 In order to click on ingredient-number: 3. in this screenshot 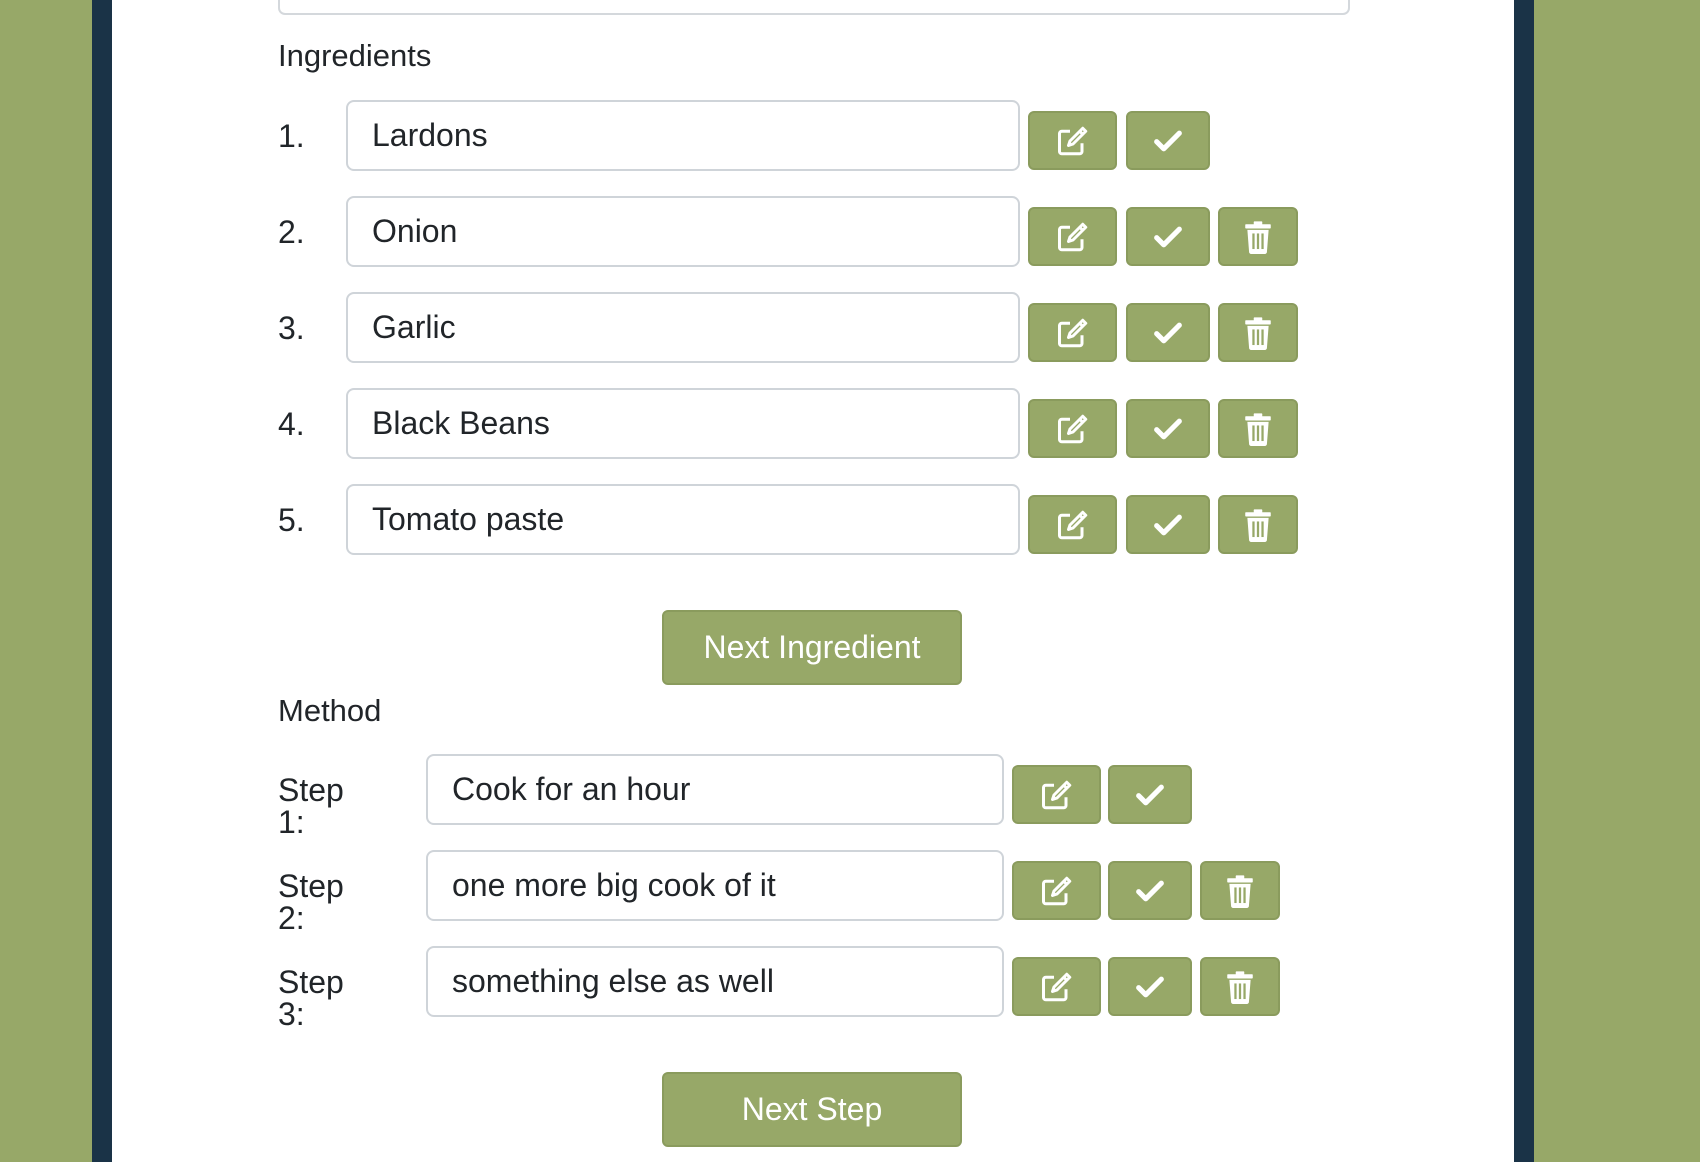, I will do `click(291, 328)`.